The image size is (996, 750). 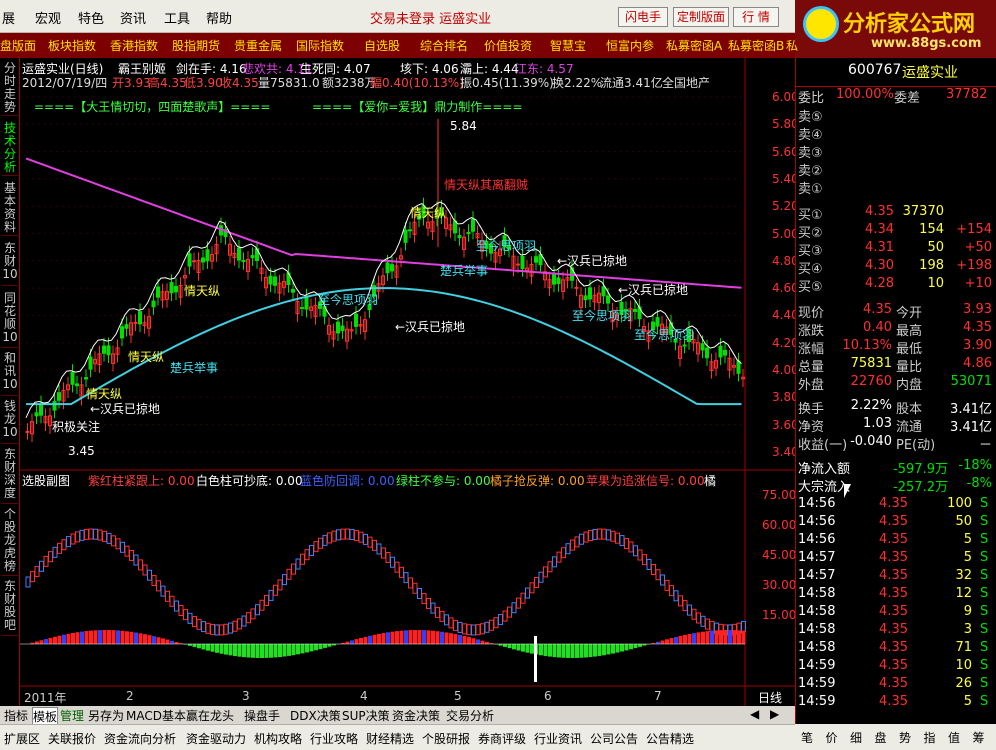 What do you see at coordinates (262, 715) in the screenshot?
I see `tab-trader: 操盘手` at bounding box center [262, 715].